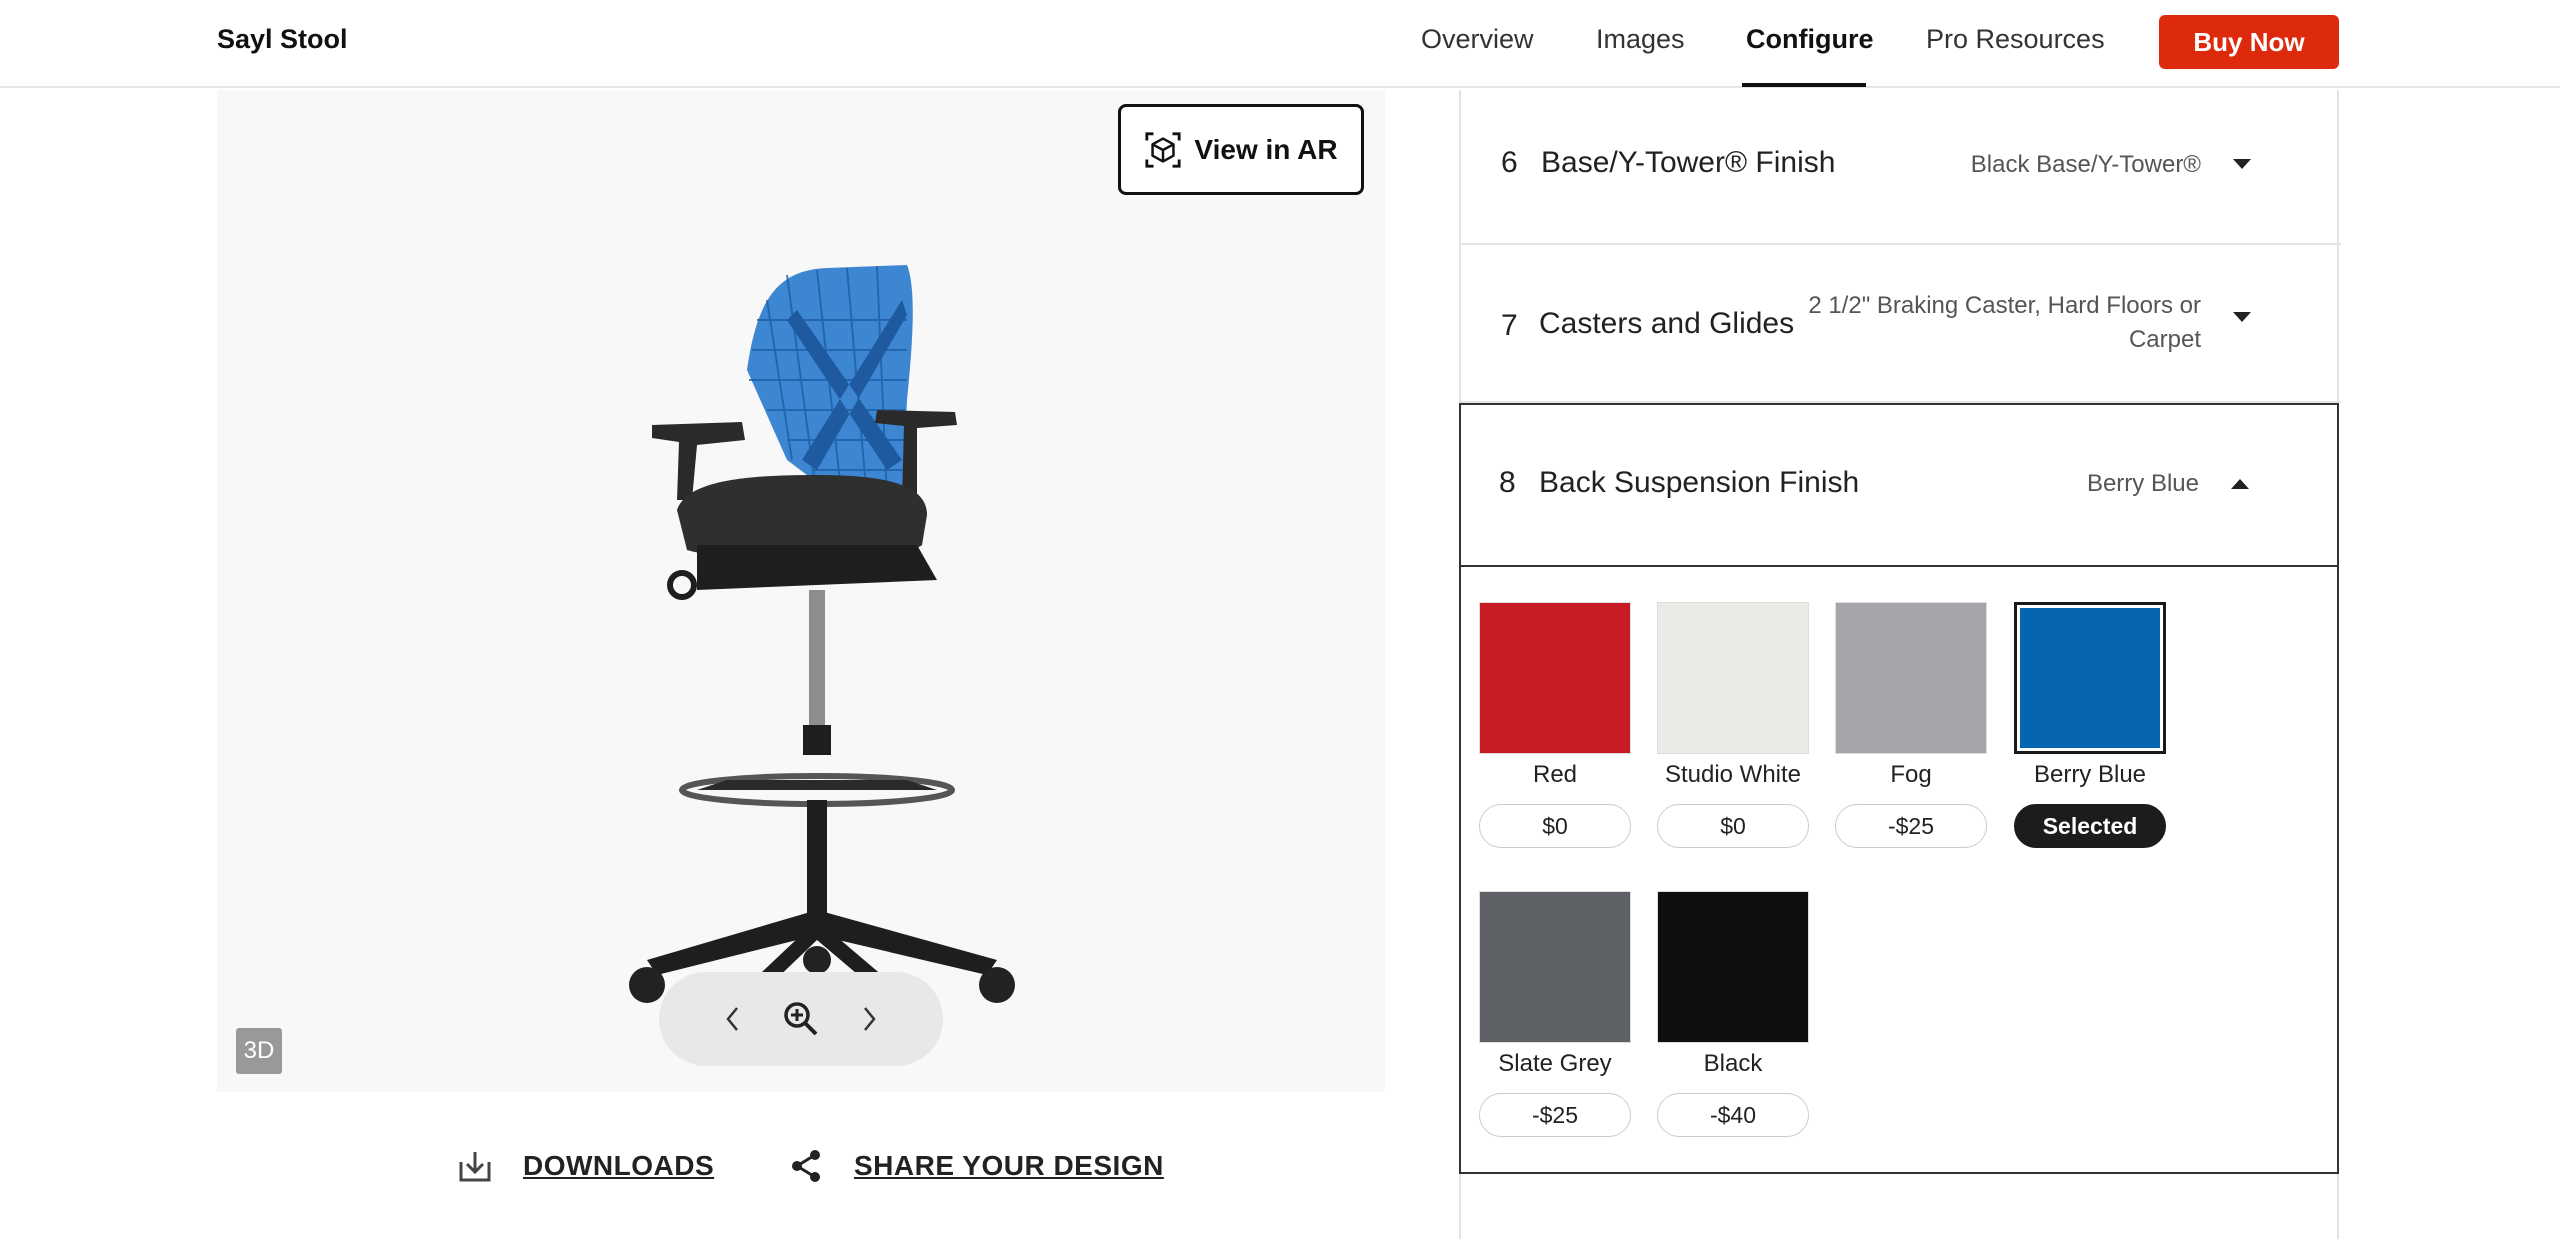 The width and height of the screenshot is (2560, 1239). I want to click on active-tab-indicator, so click(1804, 85).